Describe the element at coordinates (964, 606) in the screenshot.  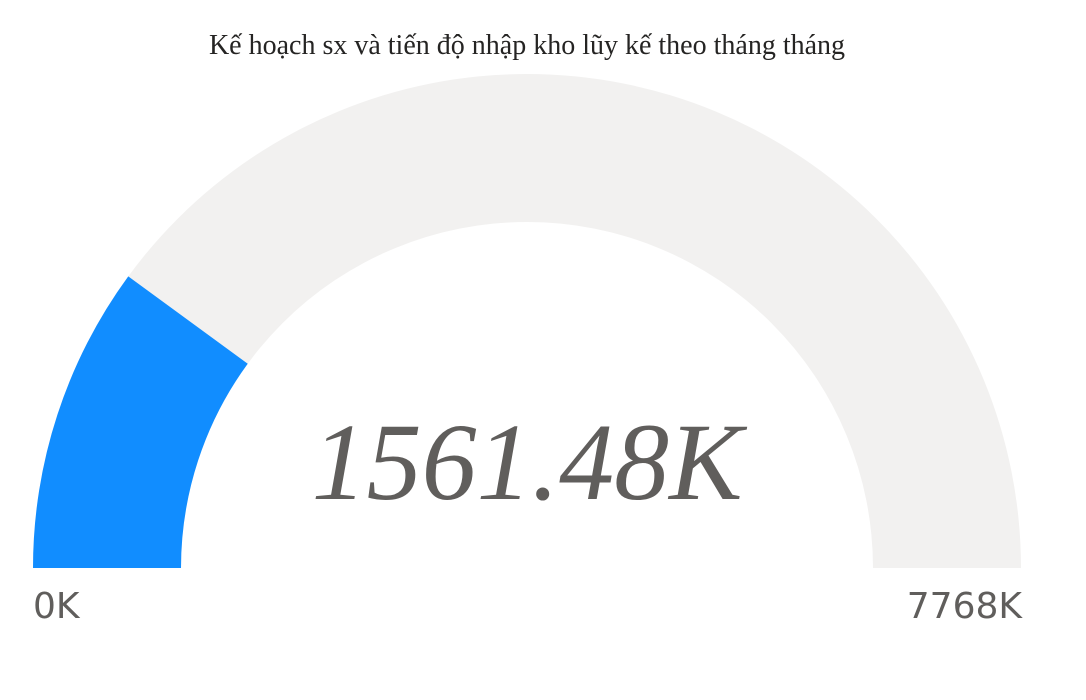
I see `gauge-max-label: 7768K` at that location.